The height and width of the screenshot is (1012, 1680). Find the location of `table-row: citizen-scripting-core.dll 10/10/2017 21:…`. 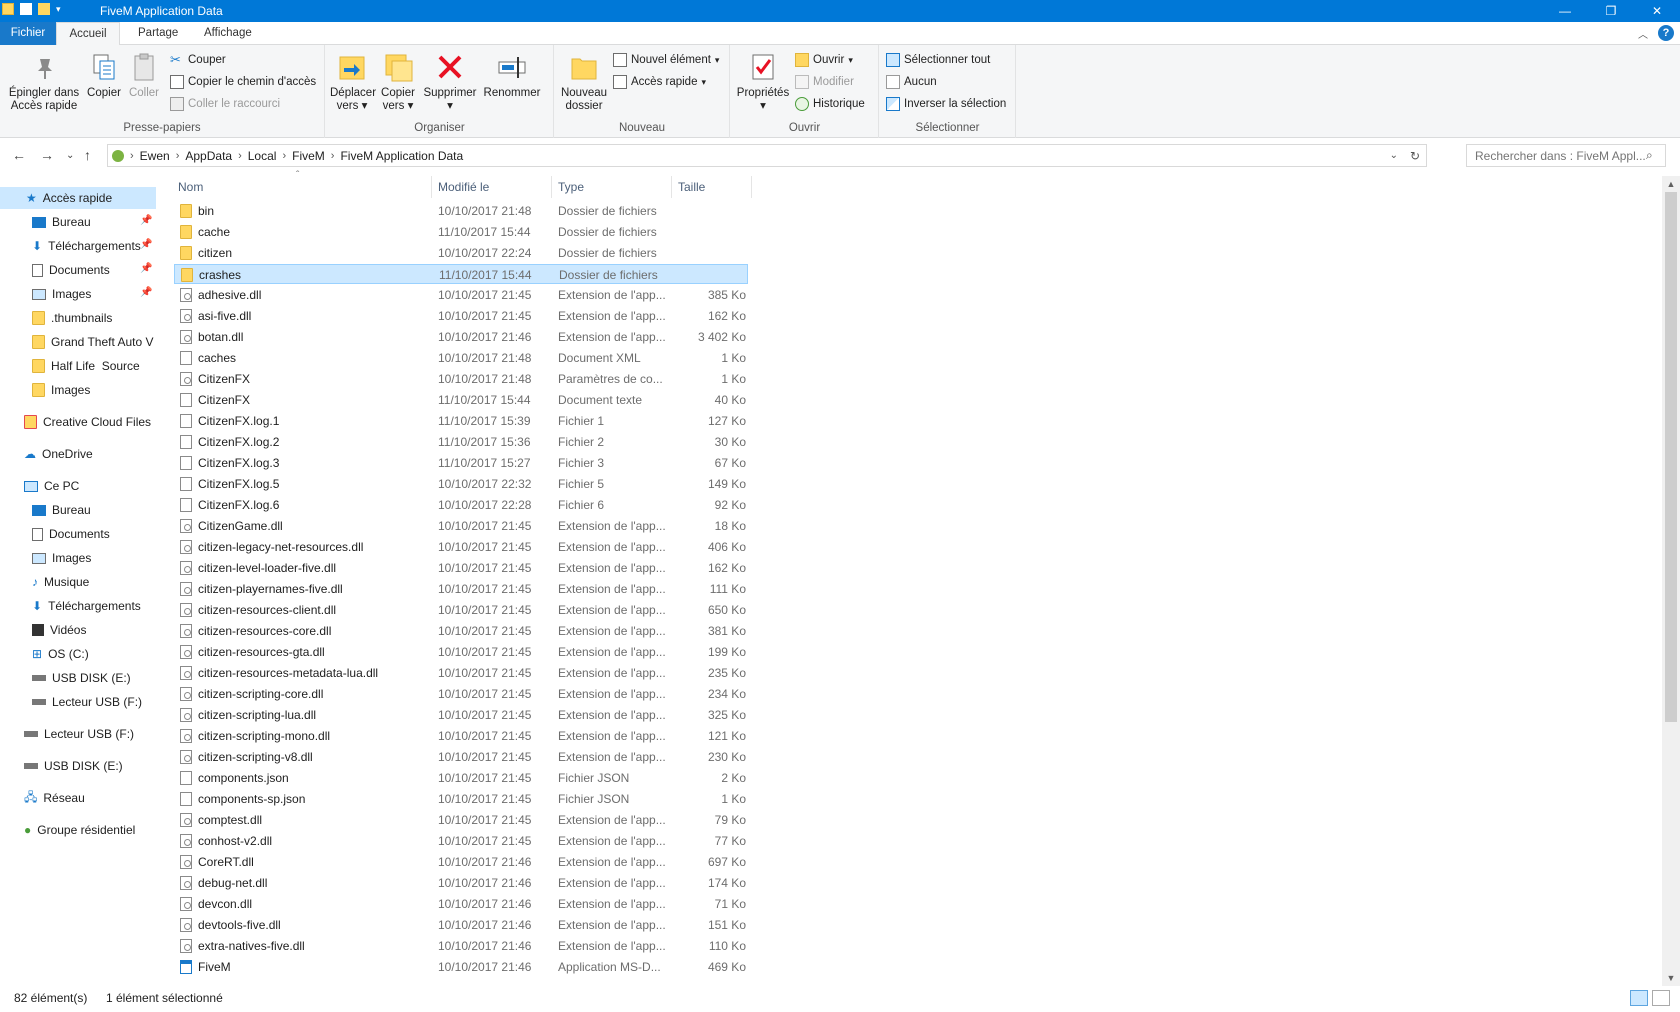

table-row: citizen-scripting-core.dll 10/10/2017 21:… is located at coordinates (461, 694).